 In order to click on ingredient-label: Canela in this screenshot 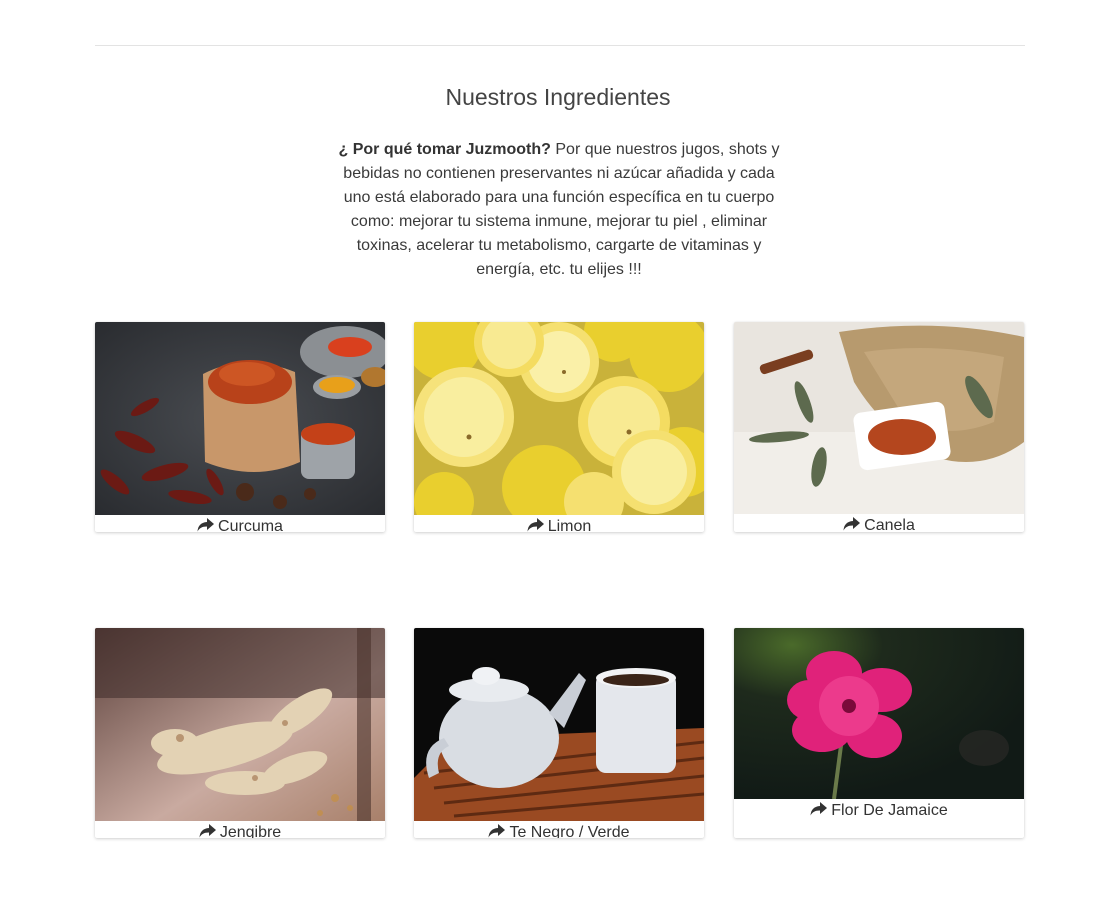, I will do `click(889, 524)`.